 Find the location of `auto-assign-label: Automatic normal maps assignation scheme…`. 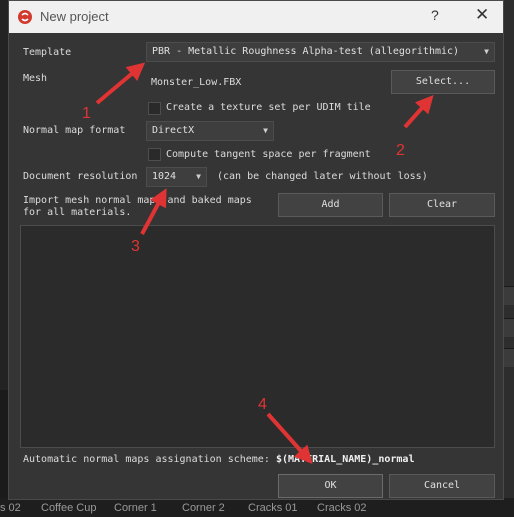

auto-assign-label: Automatic normal maps assignation scheme… is located at coordinates (146, 459).